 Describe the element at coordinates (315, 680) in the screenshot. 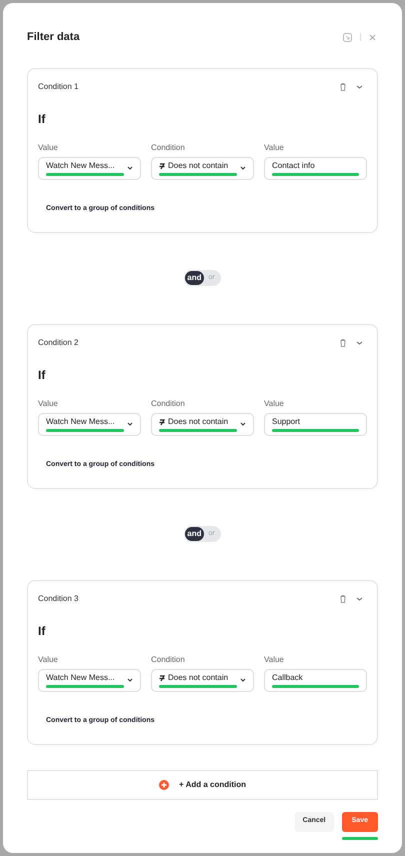

I see `input-field: Callback` at that location.